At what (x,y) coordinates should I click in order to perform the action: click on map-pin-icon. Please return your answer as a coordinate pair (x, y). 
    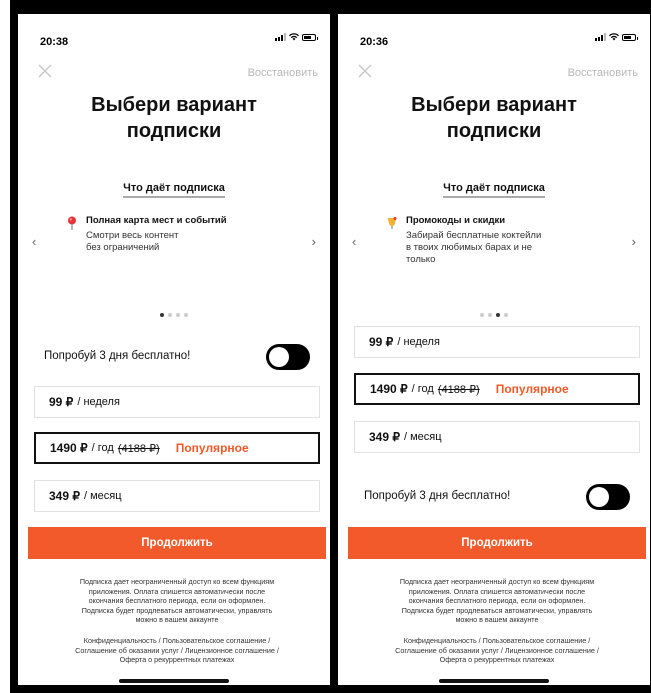
    Looking at the image, I should click on (72, 223).